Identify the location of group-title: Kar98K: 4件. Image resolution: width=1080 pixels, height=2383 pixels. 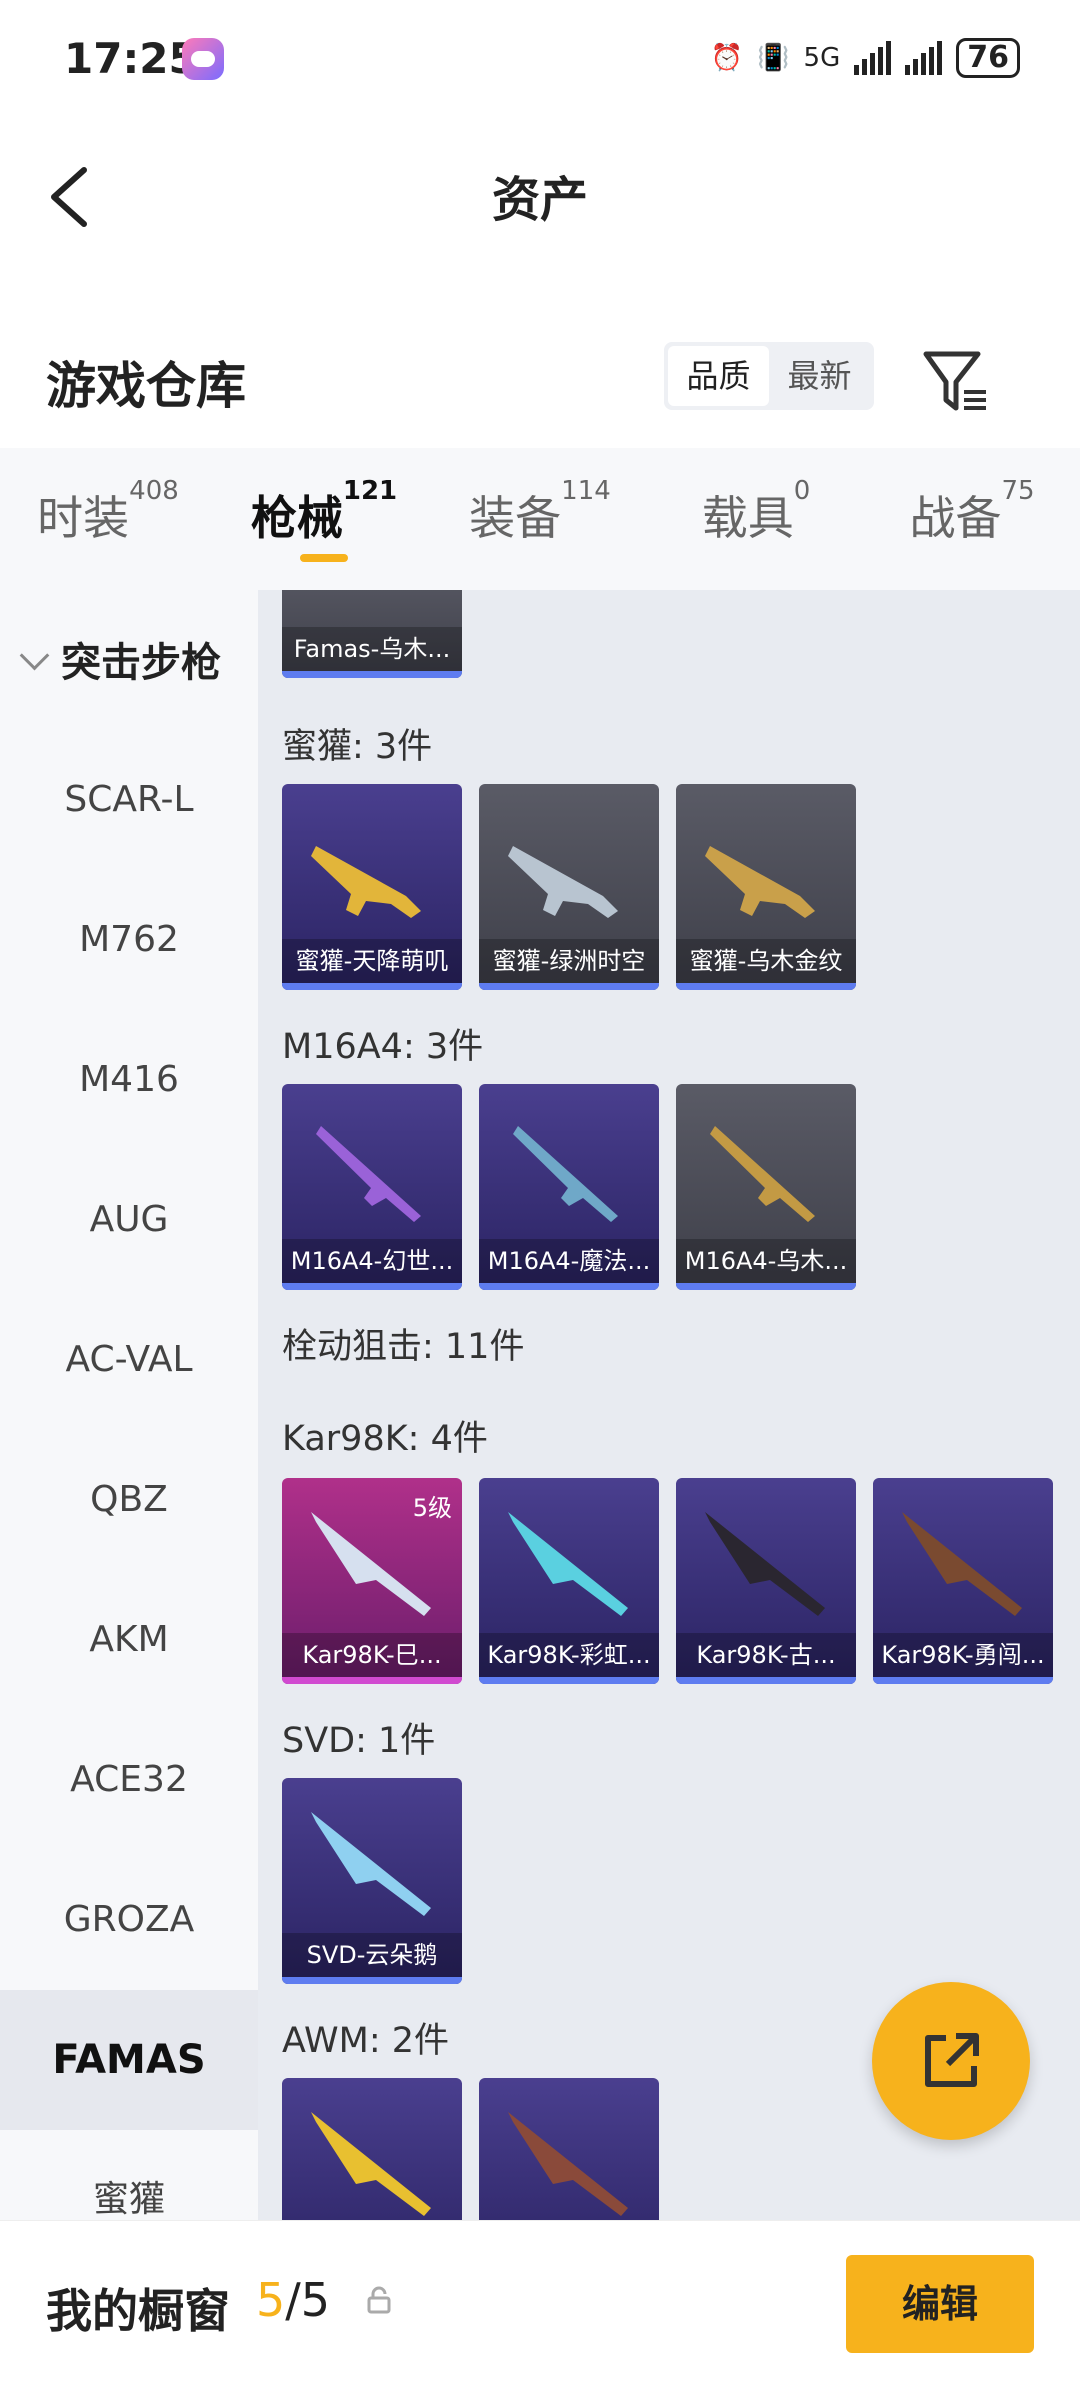
(385, 1439).